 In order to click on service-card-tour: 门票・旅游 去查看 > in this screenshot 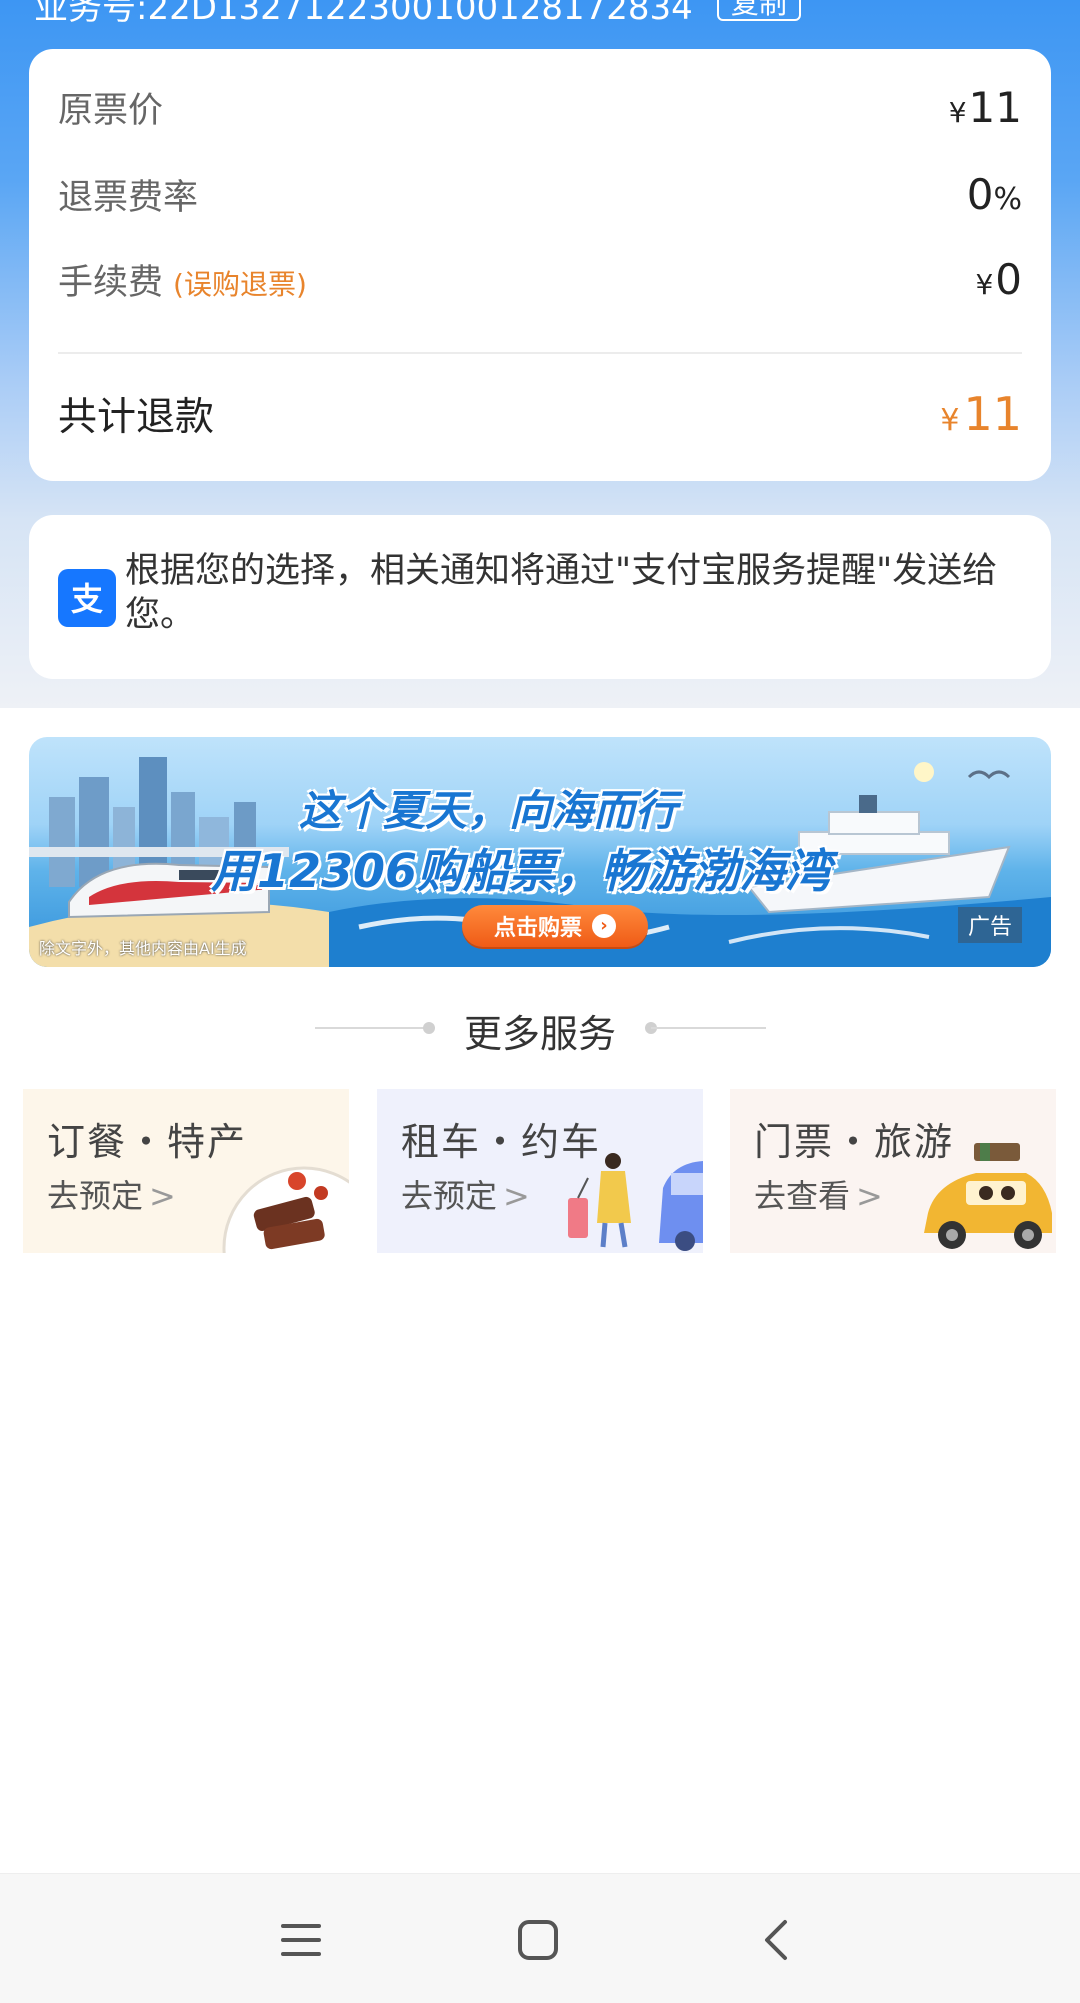, I will do `click(893, 1171)`.